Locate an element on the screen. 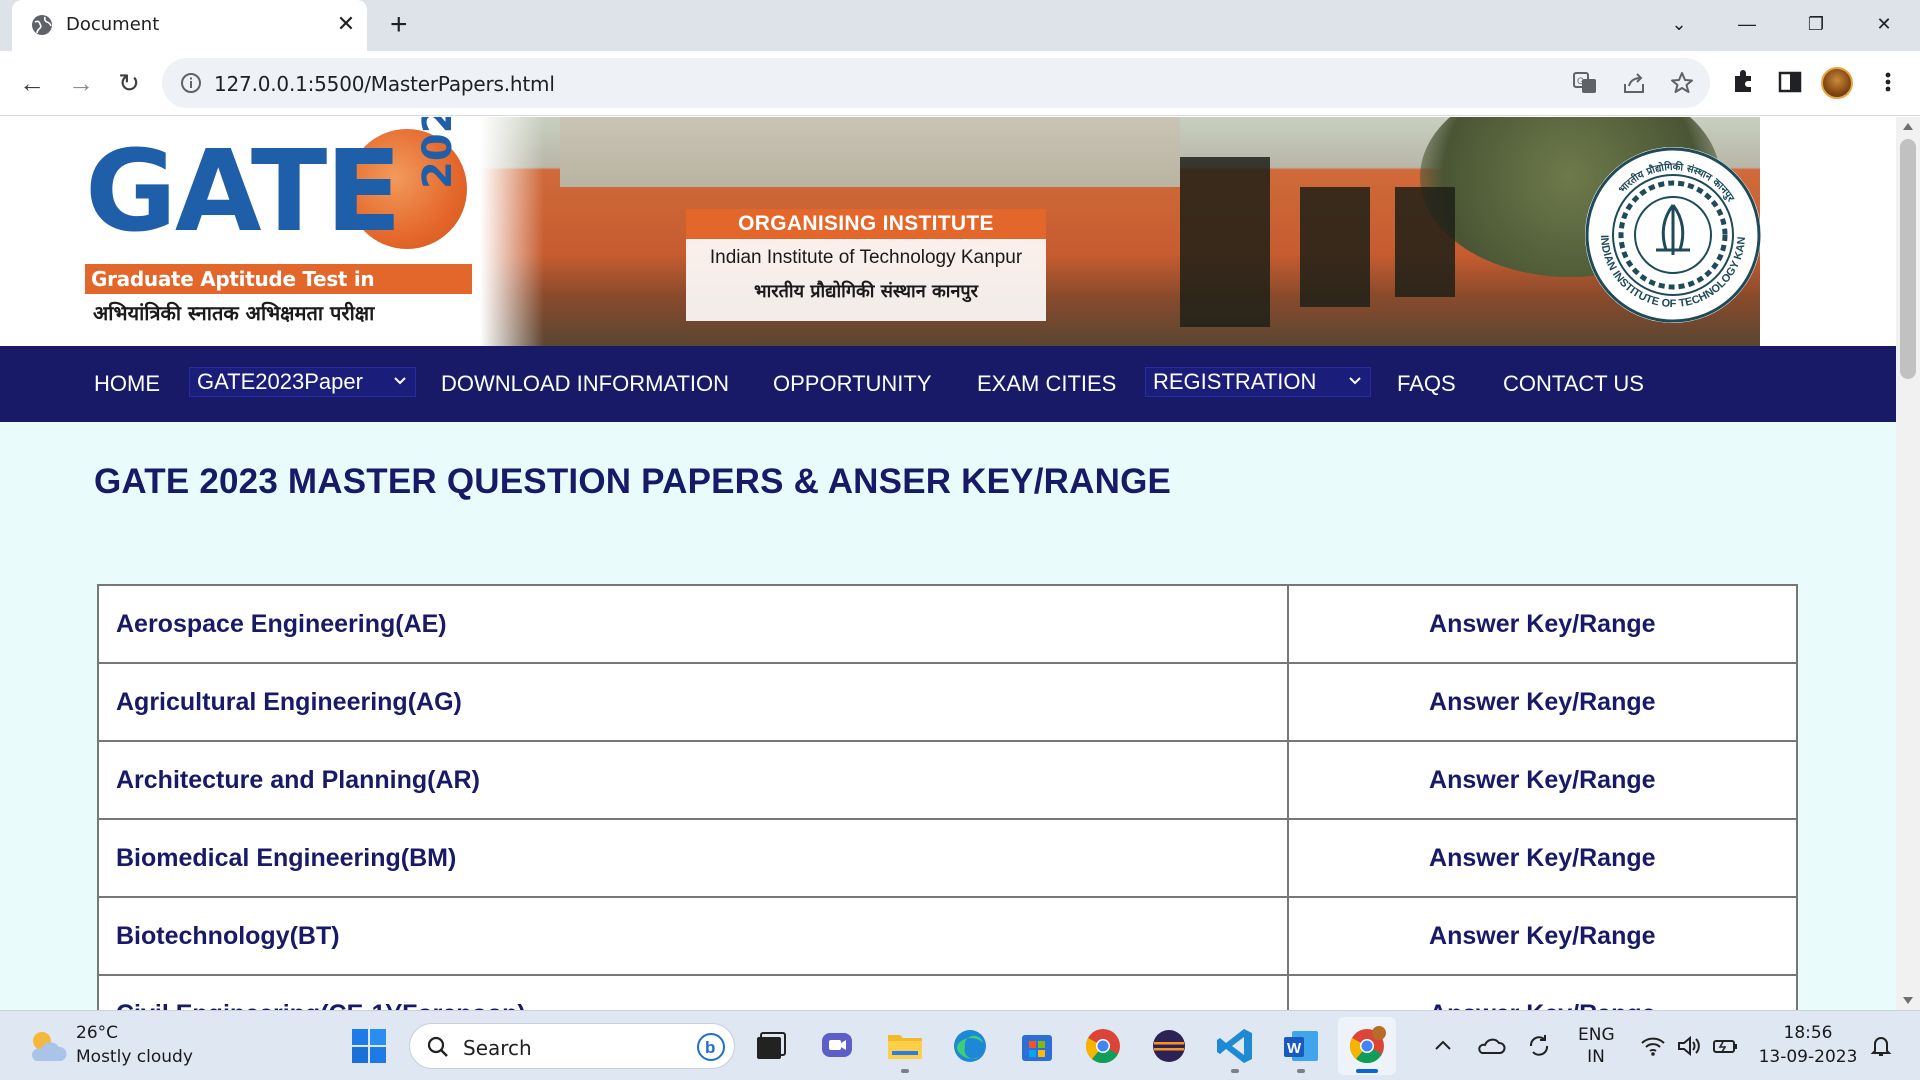  task-view-icon is located at coordinates (770, 1046).